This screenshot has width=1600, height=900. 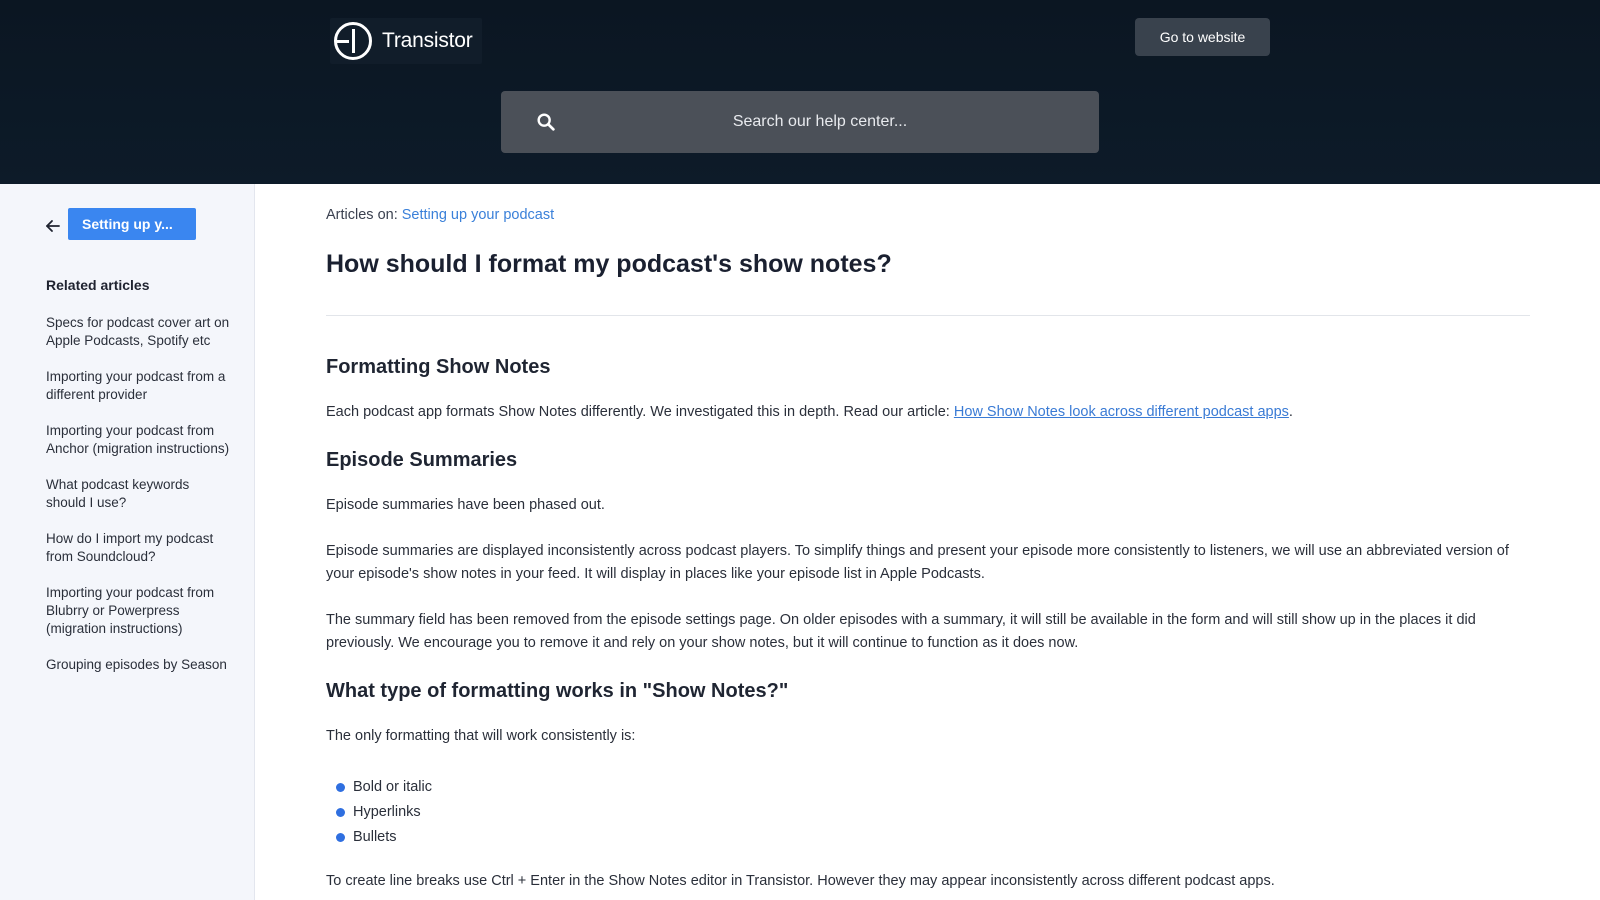 I want to click on go-to-website-button: Go to website, so click(x=1202, y=37).